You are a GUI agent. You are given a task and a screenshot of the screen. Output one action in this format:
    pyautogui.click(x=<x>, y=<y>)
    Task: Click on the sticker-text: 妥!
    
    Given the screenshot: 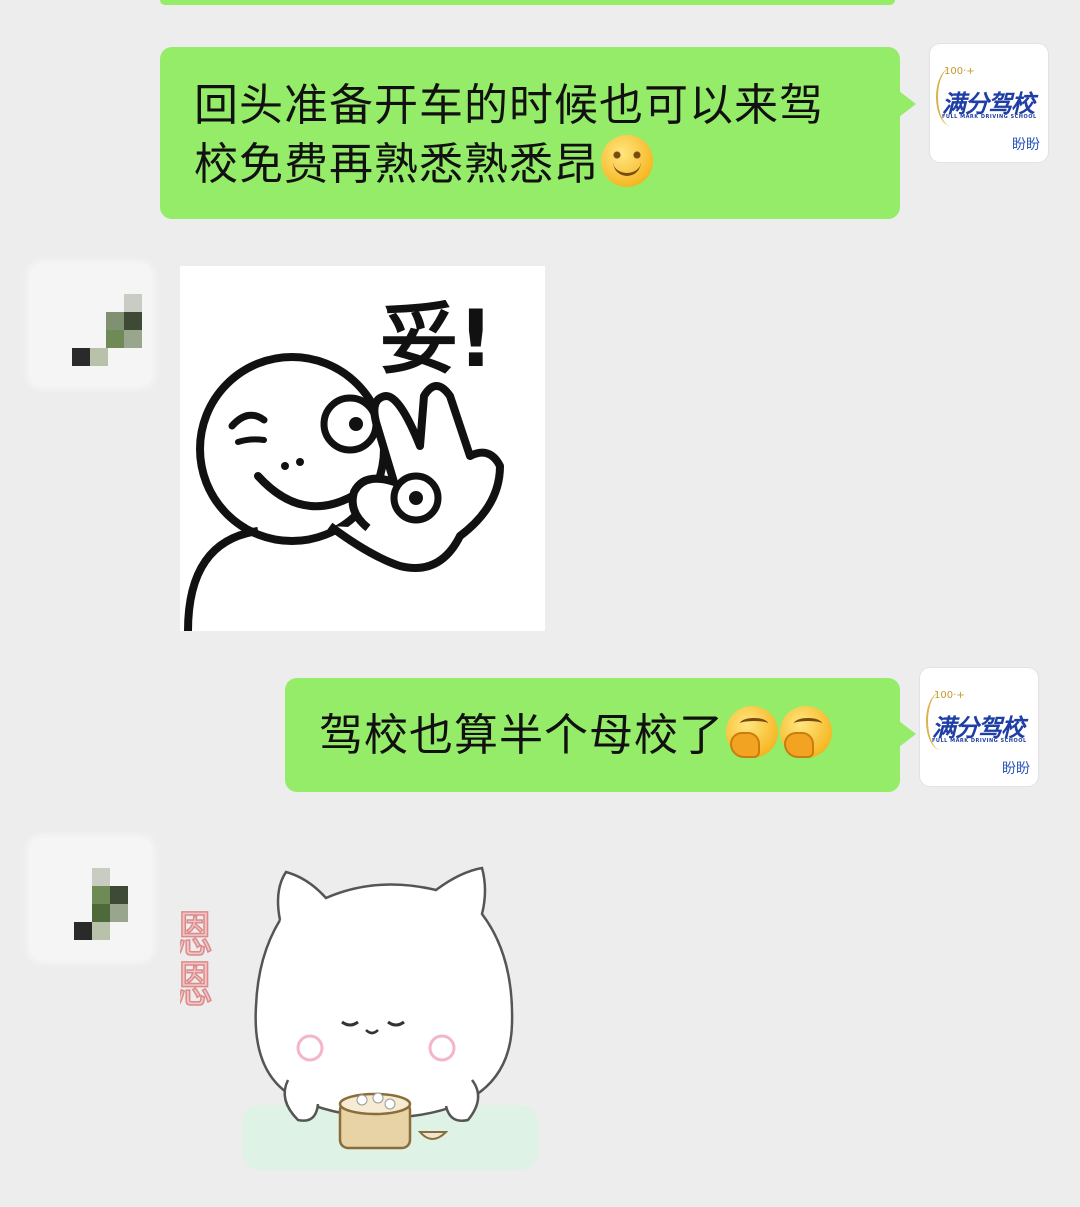 What is the action you would take?
    pyautogui.click(x=437, y=340)
    